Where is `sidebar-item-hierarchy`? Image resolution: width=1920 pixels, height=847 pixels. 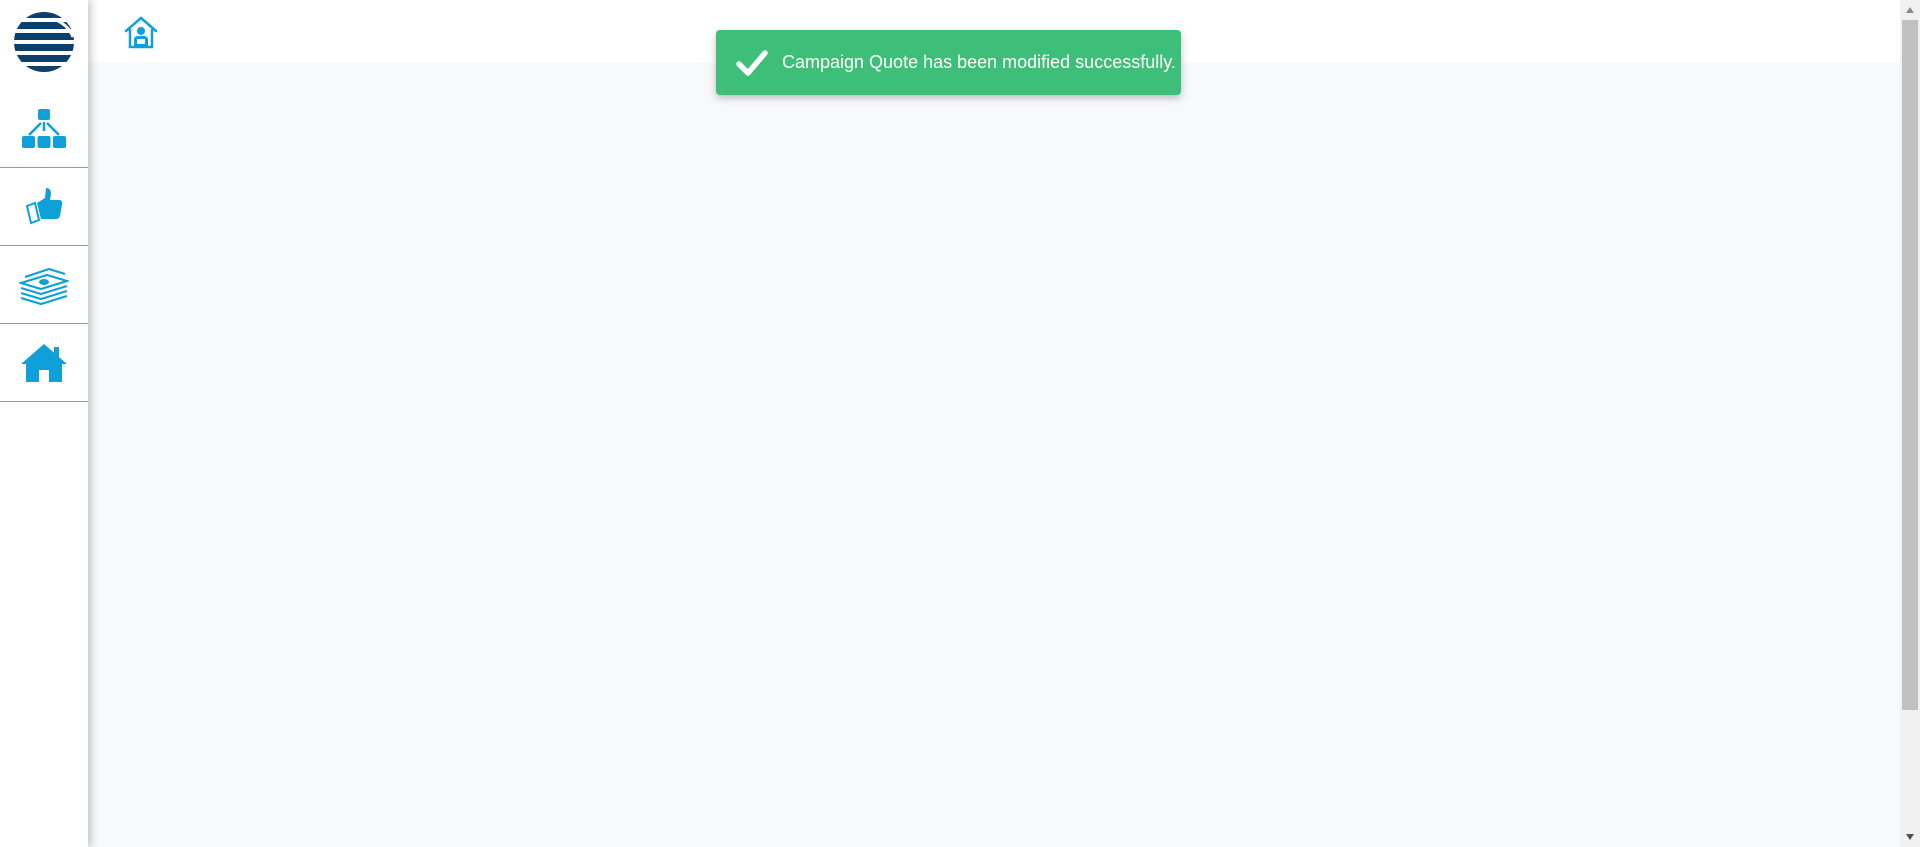 sidebar-item-hierarchy is located at coordinates (44, 129).